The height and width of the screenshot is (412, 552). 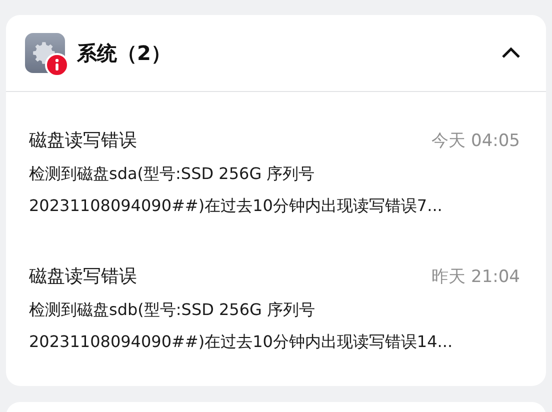 What do you see at coordinates (57, 65) in the screenshot?
I see `info-badge-icon` at bounding box center [57, 65].